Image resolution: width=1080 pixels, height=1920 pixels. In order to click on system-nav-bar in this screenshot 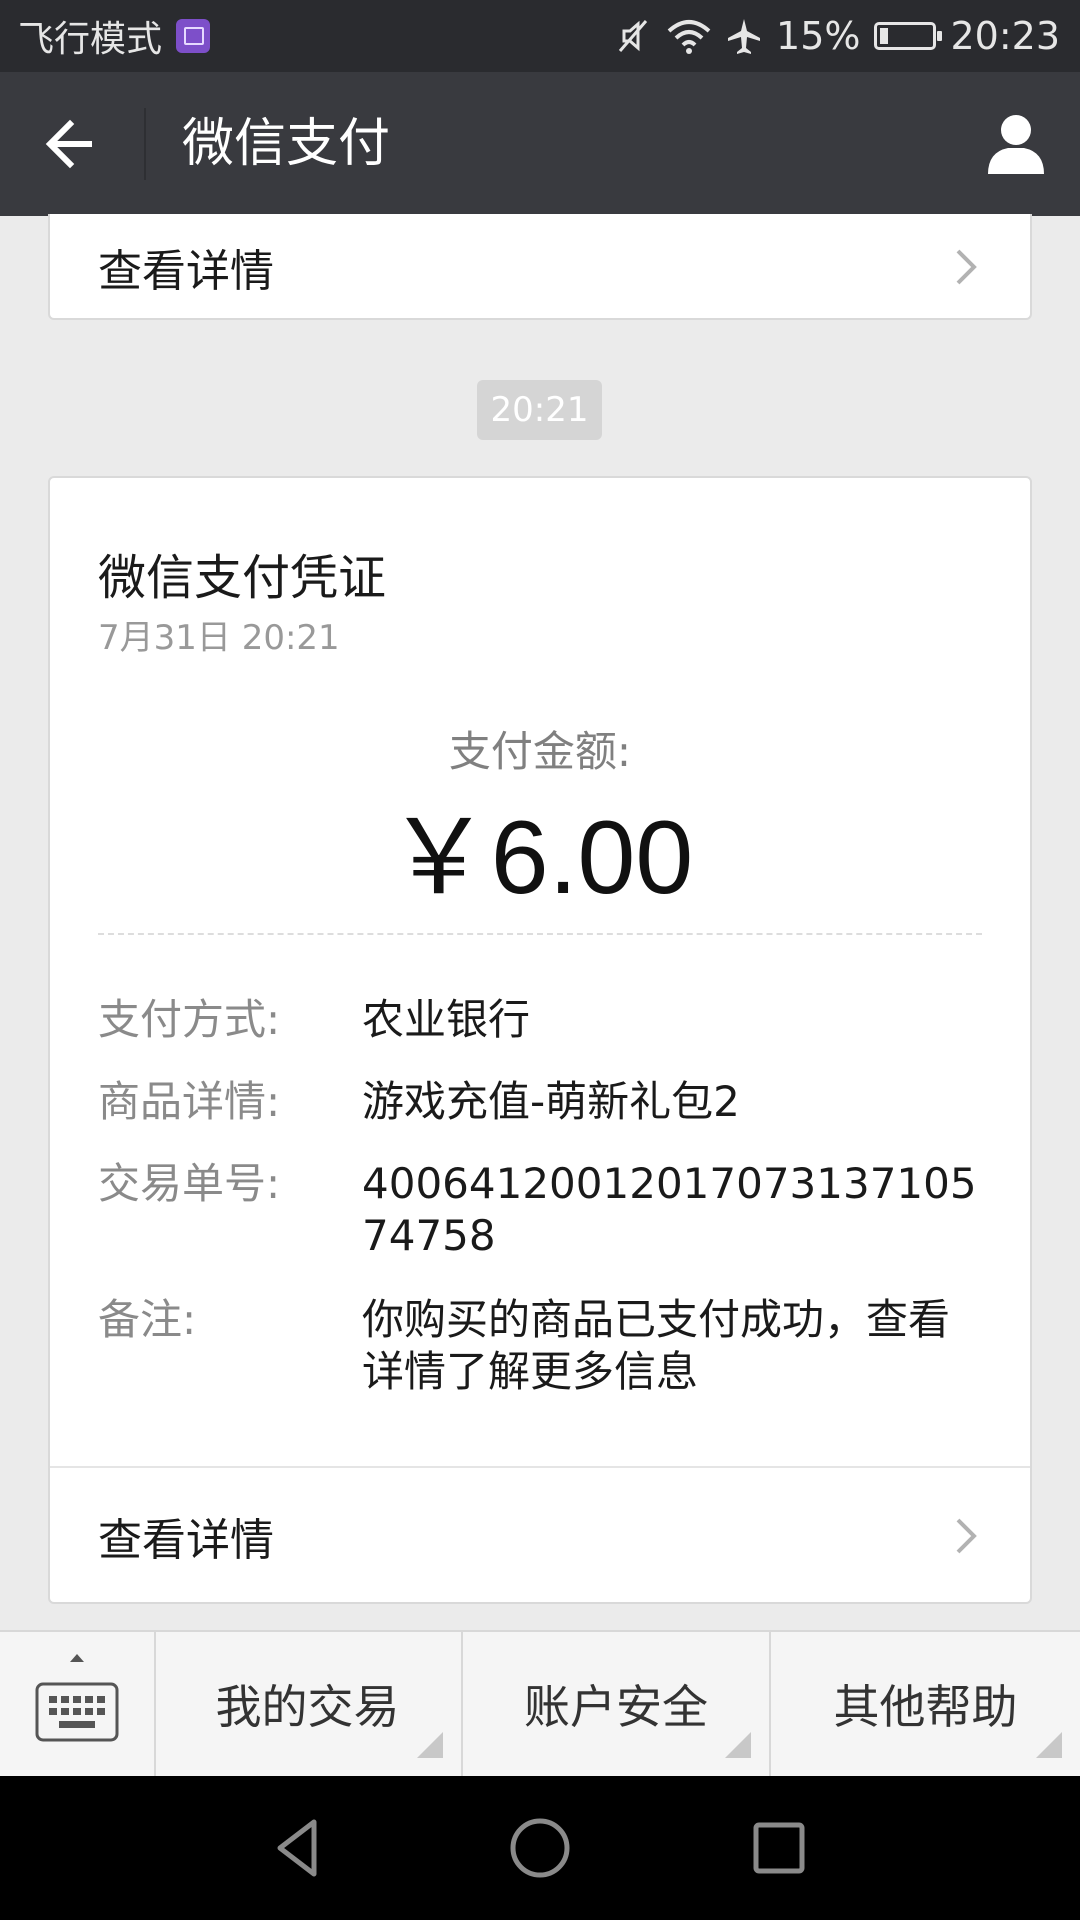, I will do `click(540, 1848)`.